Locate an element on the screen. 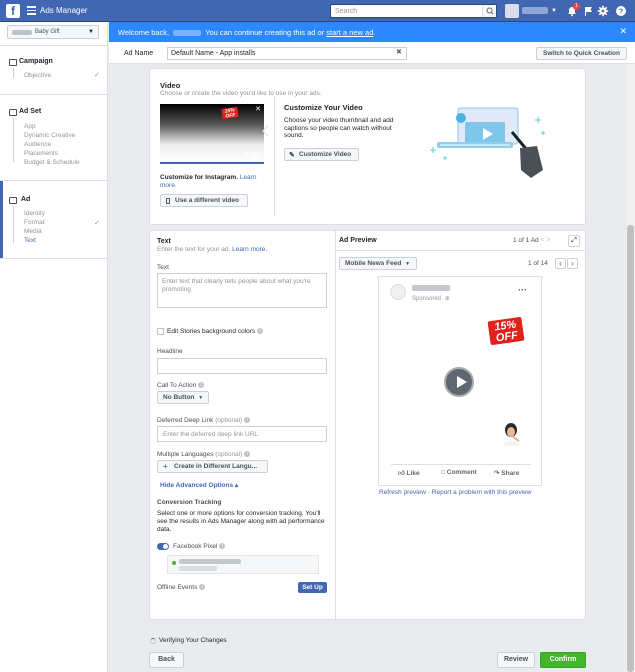  customize-video-label: Customize Video is located at coordinates (325, 154).